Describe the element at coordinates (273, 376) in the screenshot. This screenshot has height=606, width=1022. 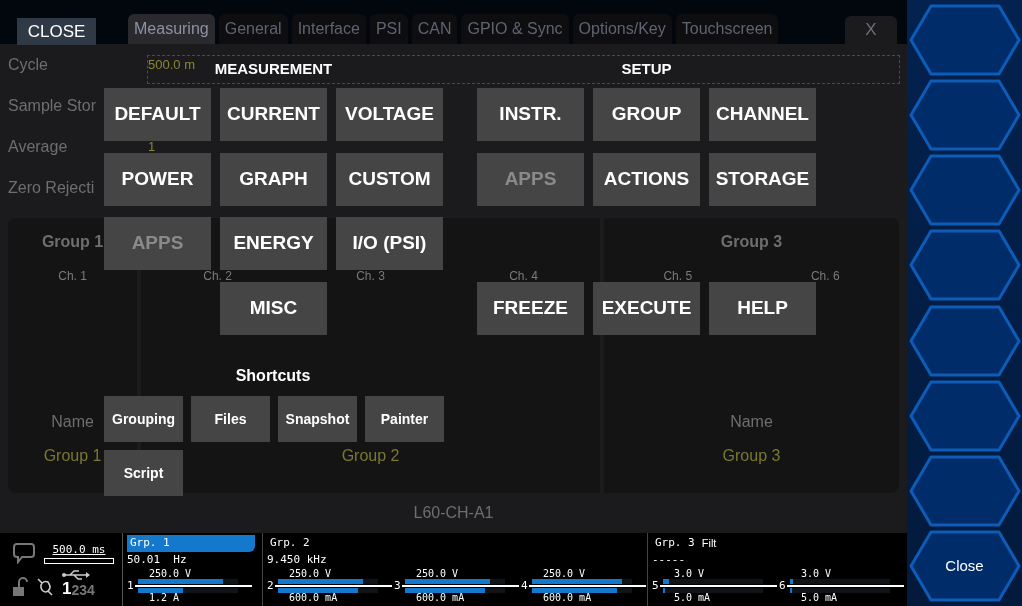
I see `shortcuts-title: Shortcuts` at that location.